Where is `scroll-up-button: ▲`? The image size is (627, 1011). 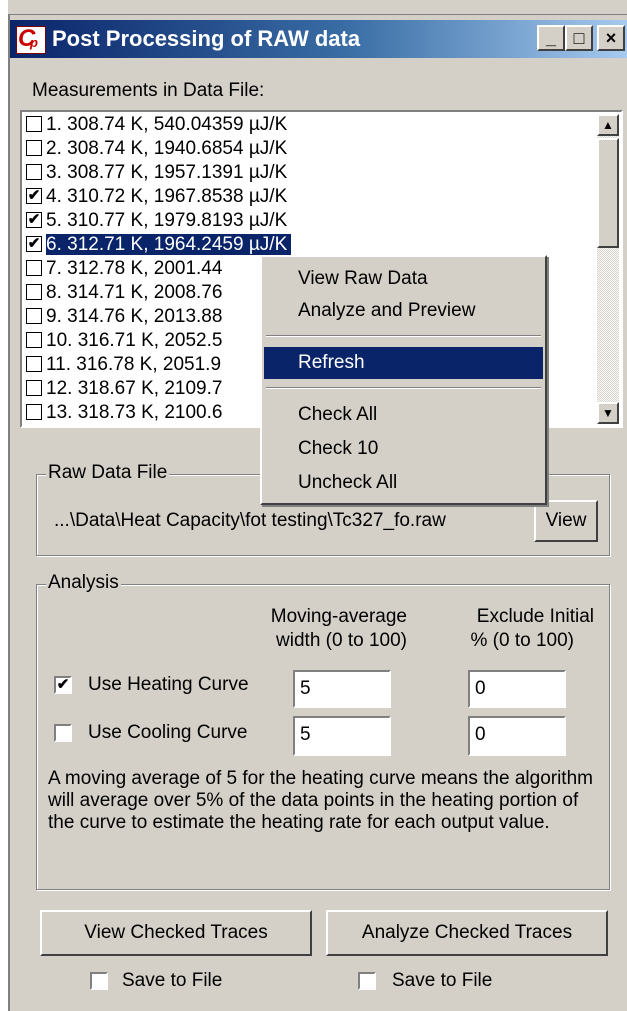
scroll-up-button: ▲ is located at coordinates (608, 125).